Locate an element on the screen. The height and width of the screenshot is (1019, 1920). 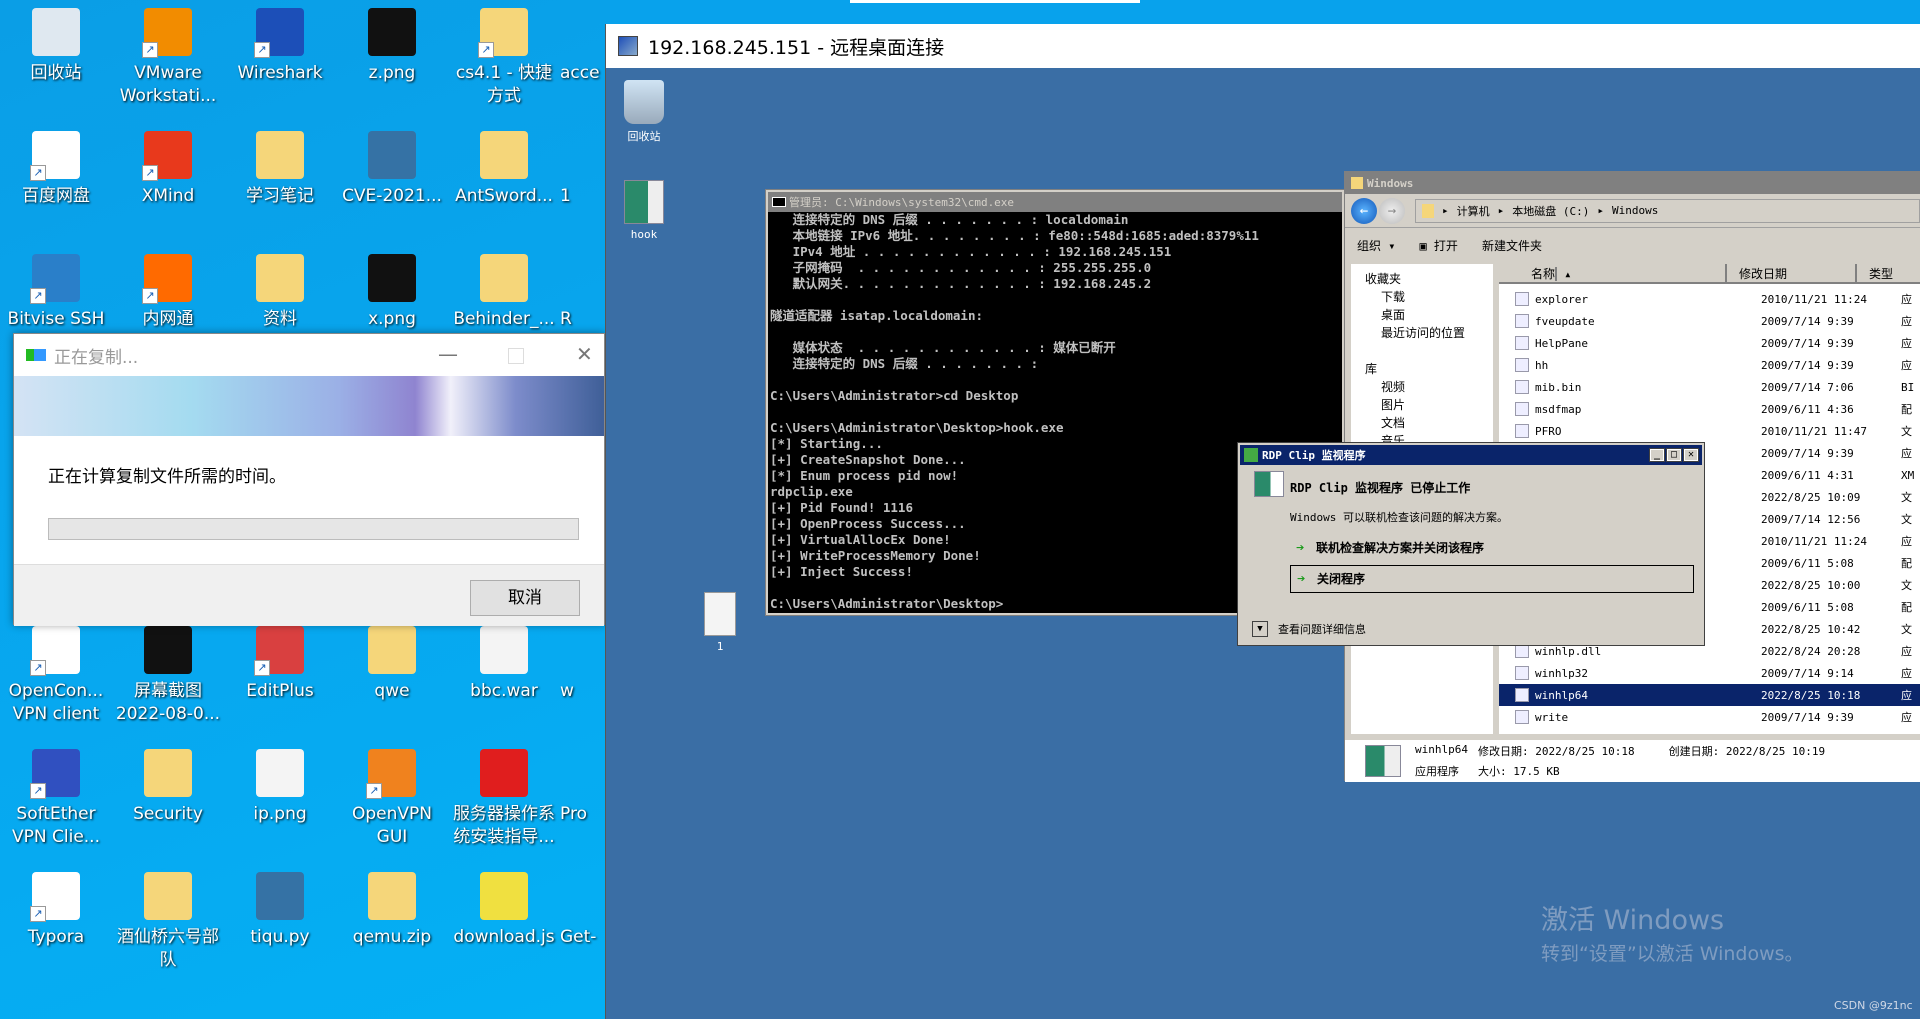
icon-label: Wireshark is located at coordinates (280, 73).